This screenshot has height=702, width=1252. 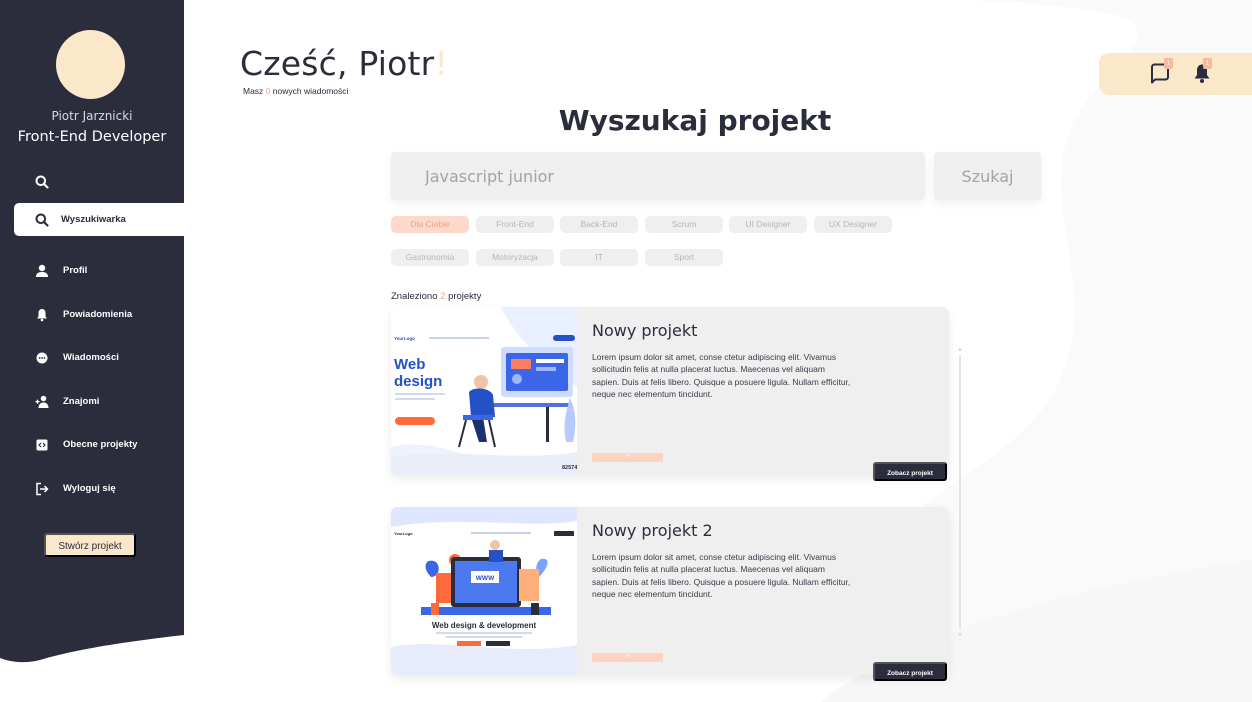 What do you see at coordinates (684, 224) in the screenshot?
I see `filter-chip-scrum: Scrum` at bounding box center [684, 224].